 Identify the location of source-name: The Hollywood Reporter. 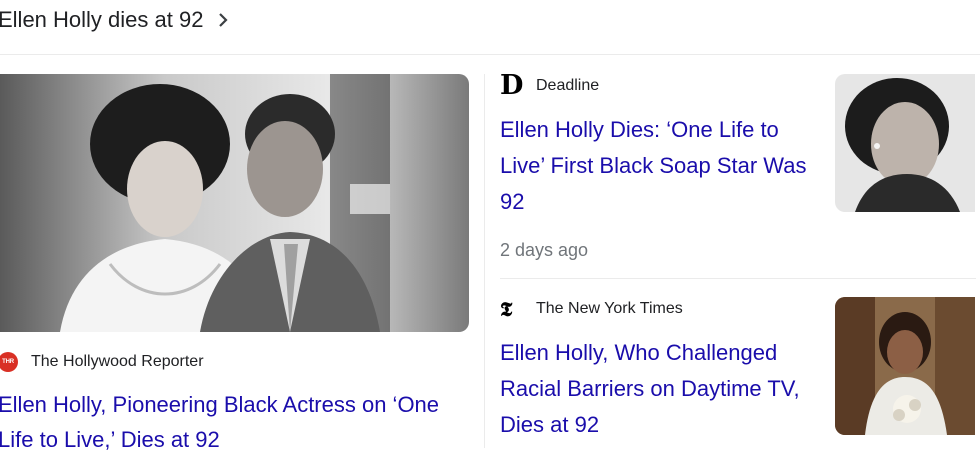
(117, 361).